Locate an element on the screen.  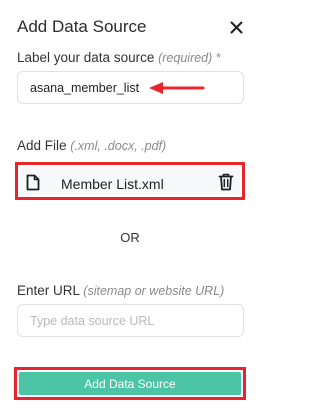
add-data-source-button: Add Data Source is located at coordinates (130, 383).